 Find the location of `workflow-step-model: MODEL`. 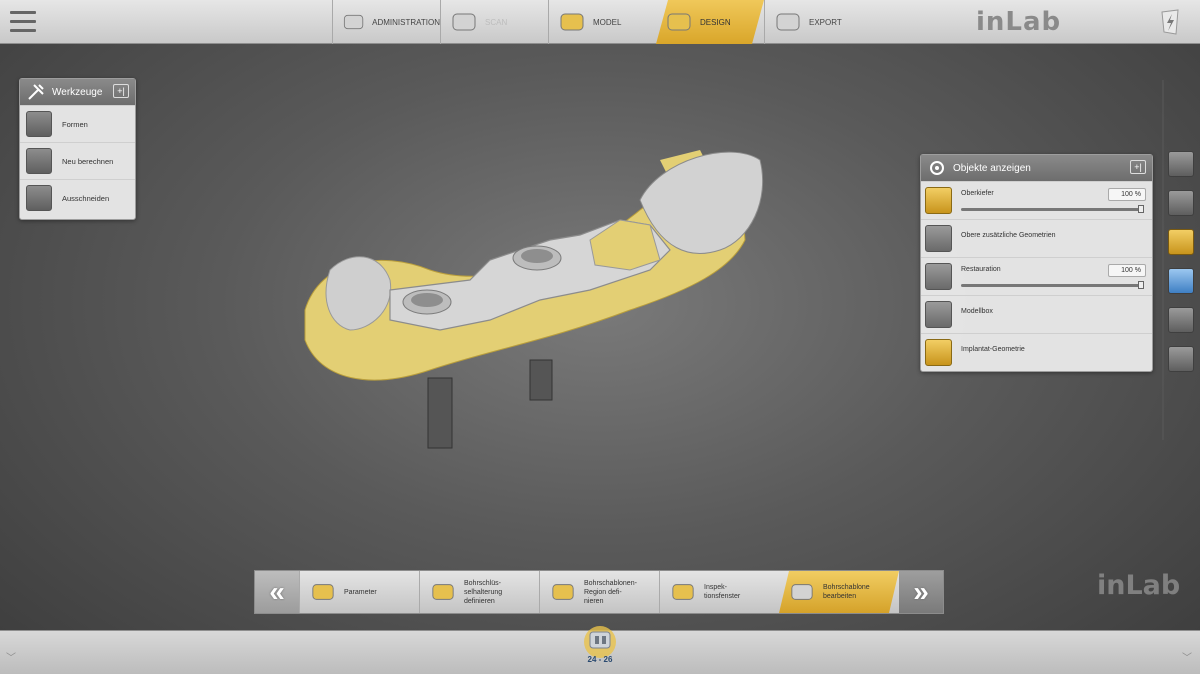

workflow-step-model: MODEL is located at coordinates (602, 22).